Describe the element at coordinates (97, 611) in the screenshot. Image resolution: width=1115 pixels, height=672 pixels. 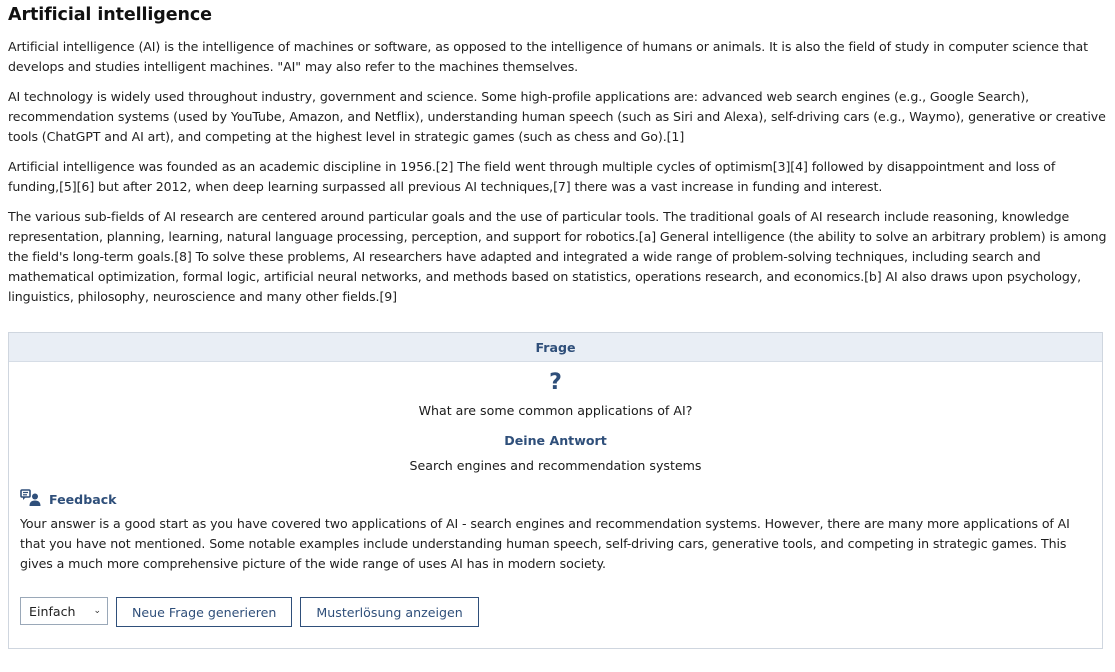
I see `chevron-down-icon: ⌄` at that location.